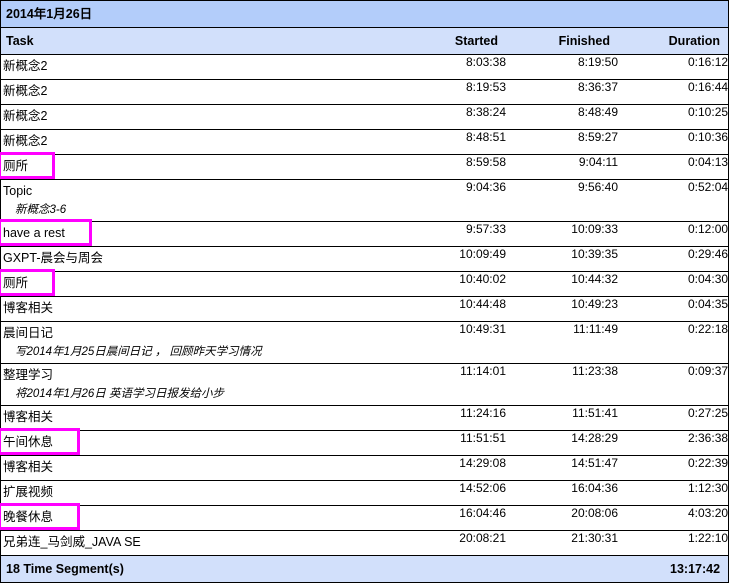 The height and width of the screenshot is (583, 737). Describe the element at coordinates (198, 342) in the screenshot. I see `task-cell: 晨间日记写2014年1月25日晨间日记 ， 回顾昨天学习情况` at that location.